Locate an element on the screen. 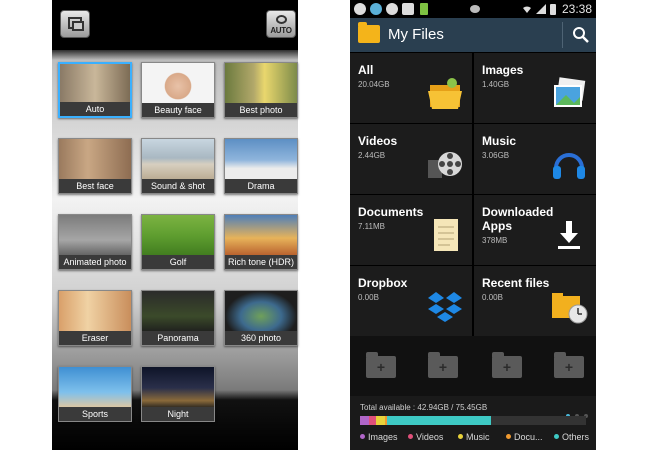 The width and height of the screenshot is (650, 450). search-icon is located at coordinates (581, 35).